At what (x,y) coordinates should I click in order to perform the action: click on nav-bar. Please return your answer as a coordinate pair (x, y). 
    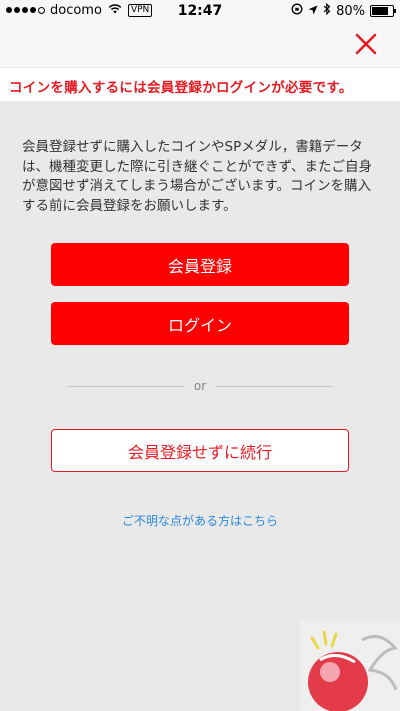
    Looking at the image, I should click on (200, 44).